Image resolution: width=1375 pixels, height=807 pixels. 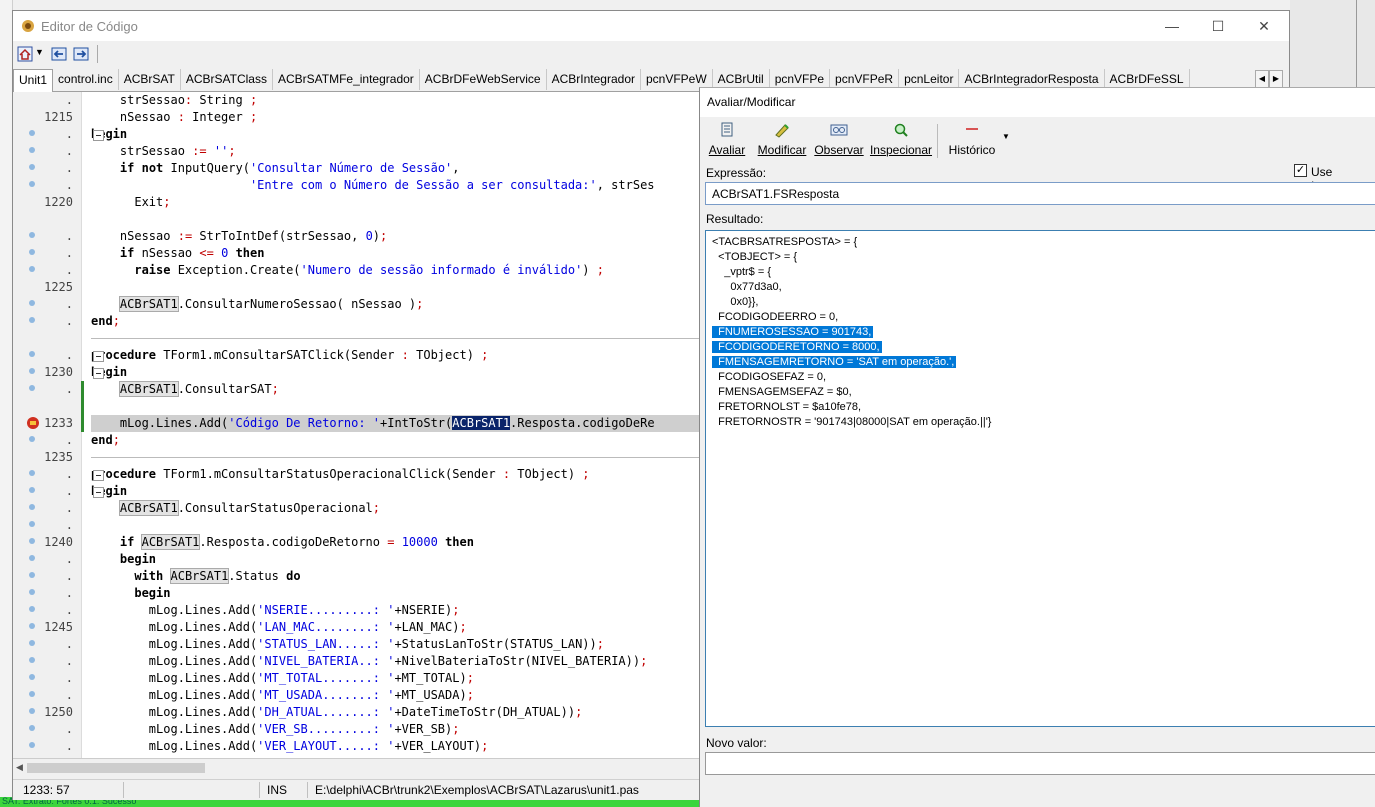 What do you see at coordinates (47, 712) in the screenshot?
I see `gutter-line: 1250` at bounding box center [47, 712].